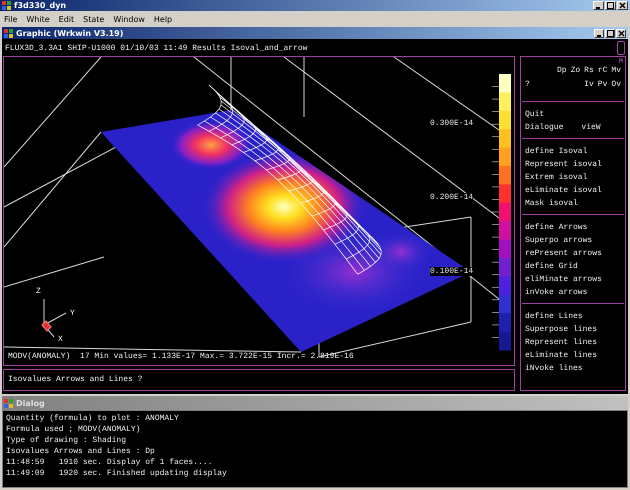 This screenshot has height=490, width=630. I want to click on menu-command: Superpo arrows, so click(558, 240).